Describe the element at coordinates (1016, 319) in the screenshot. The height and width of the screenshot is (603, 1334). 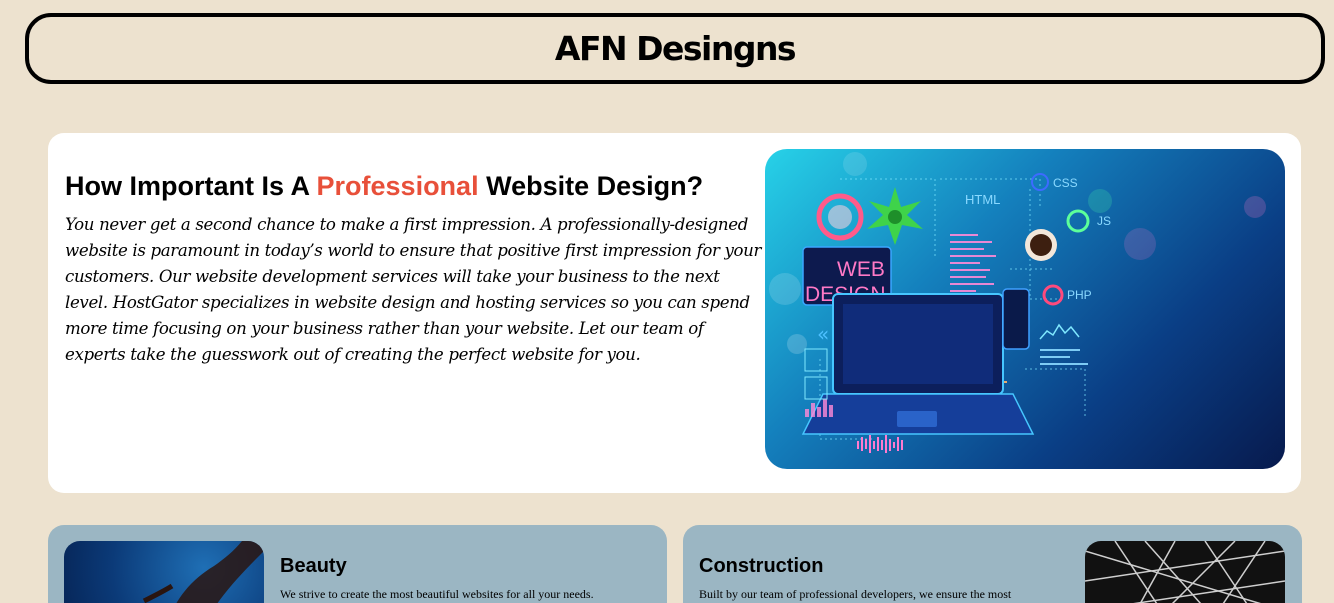
I see `phone-icon` at that location.